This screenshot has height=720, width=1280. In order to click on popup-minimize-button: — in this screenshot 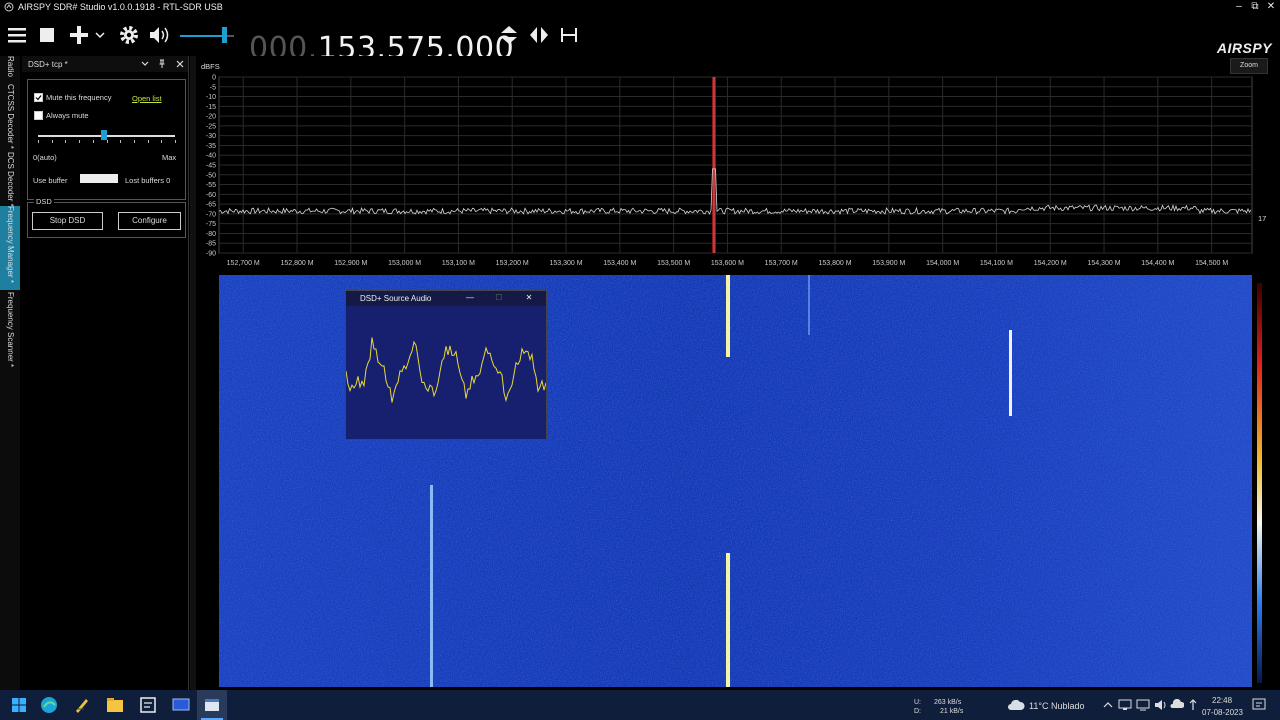, I will do `click(470, 297)`.